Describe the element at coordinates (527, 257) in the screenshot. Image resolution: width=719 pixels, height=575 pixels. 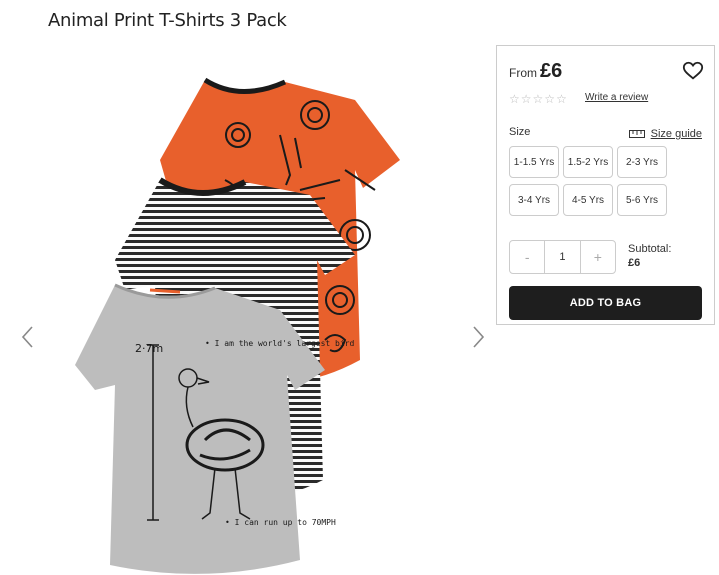
I see `quantity-decrease-button: -` at that location.